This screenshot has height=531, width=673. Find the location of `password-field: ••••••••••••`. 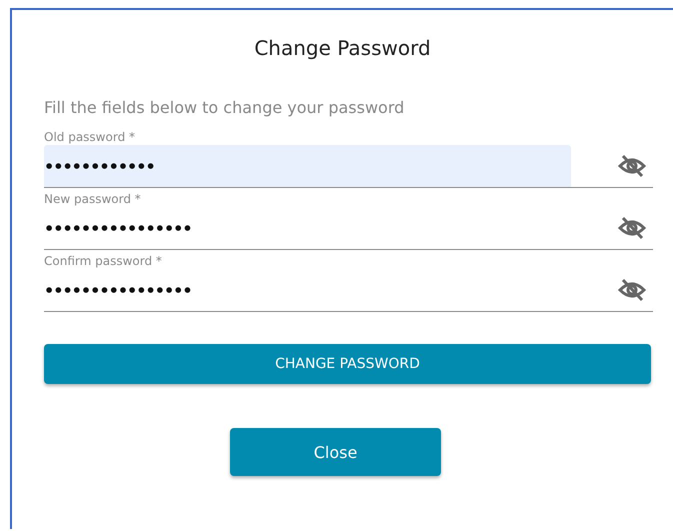

password-field: •••••••••••• is located at coordinates (307, 166).